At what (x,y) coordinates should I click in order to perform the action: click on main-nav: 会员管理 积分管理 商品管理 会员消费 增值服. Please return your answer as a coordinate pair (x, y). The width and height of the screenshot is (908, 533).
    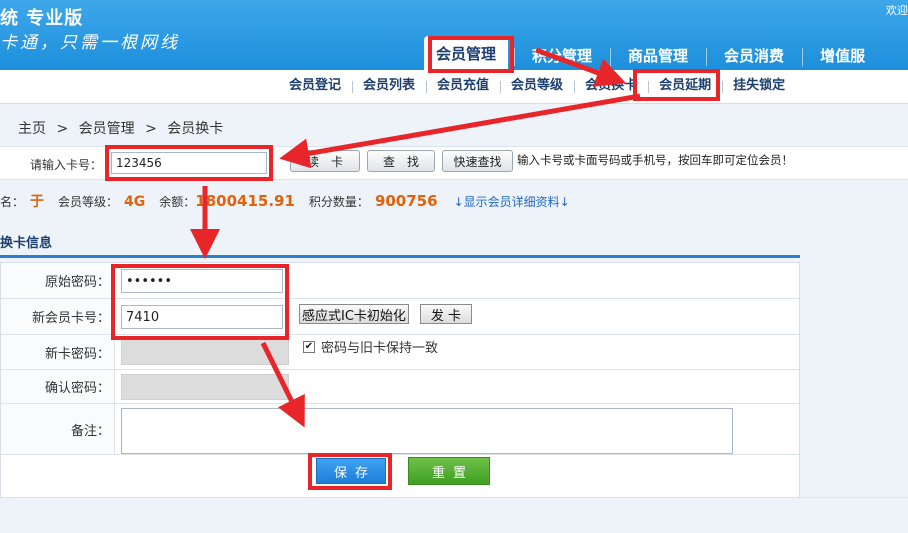
    Looking at the image, I should click on (650, 53).